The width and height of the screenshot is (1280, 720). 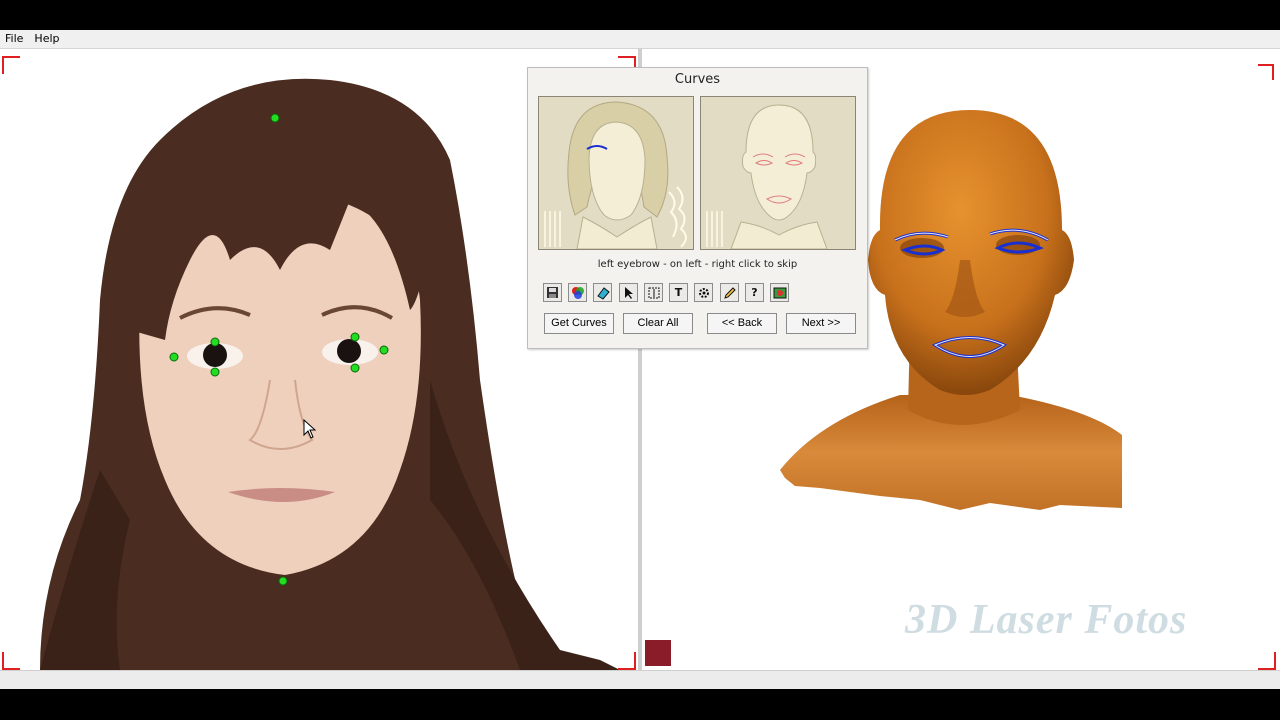 I want to click on crop-mark-top-left, so click(x=11, y=65).